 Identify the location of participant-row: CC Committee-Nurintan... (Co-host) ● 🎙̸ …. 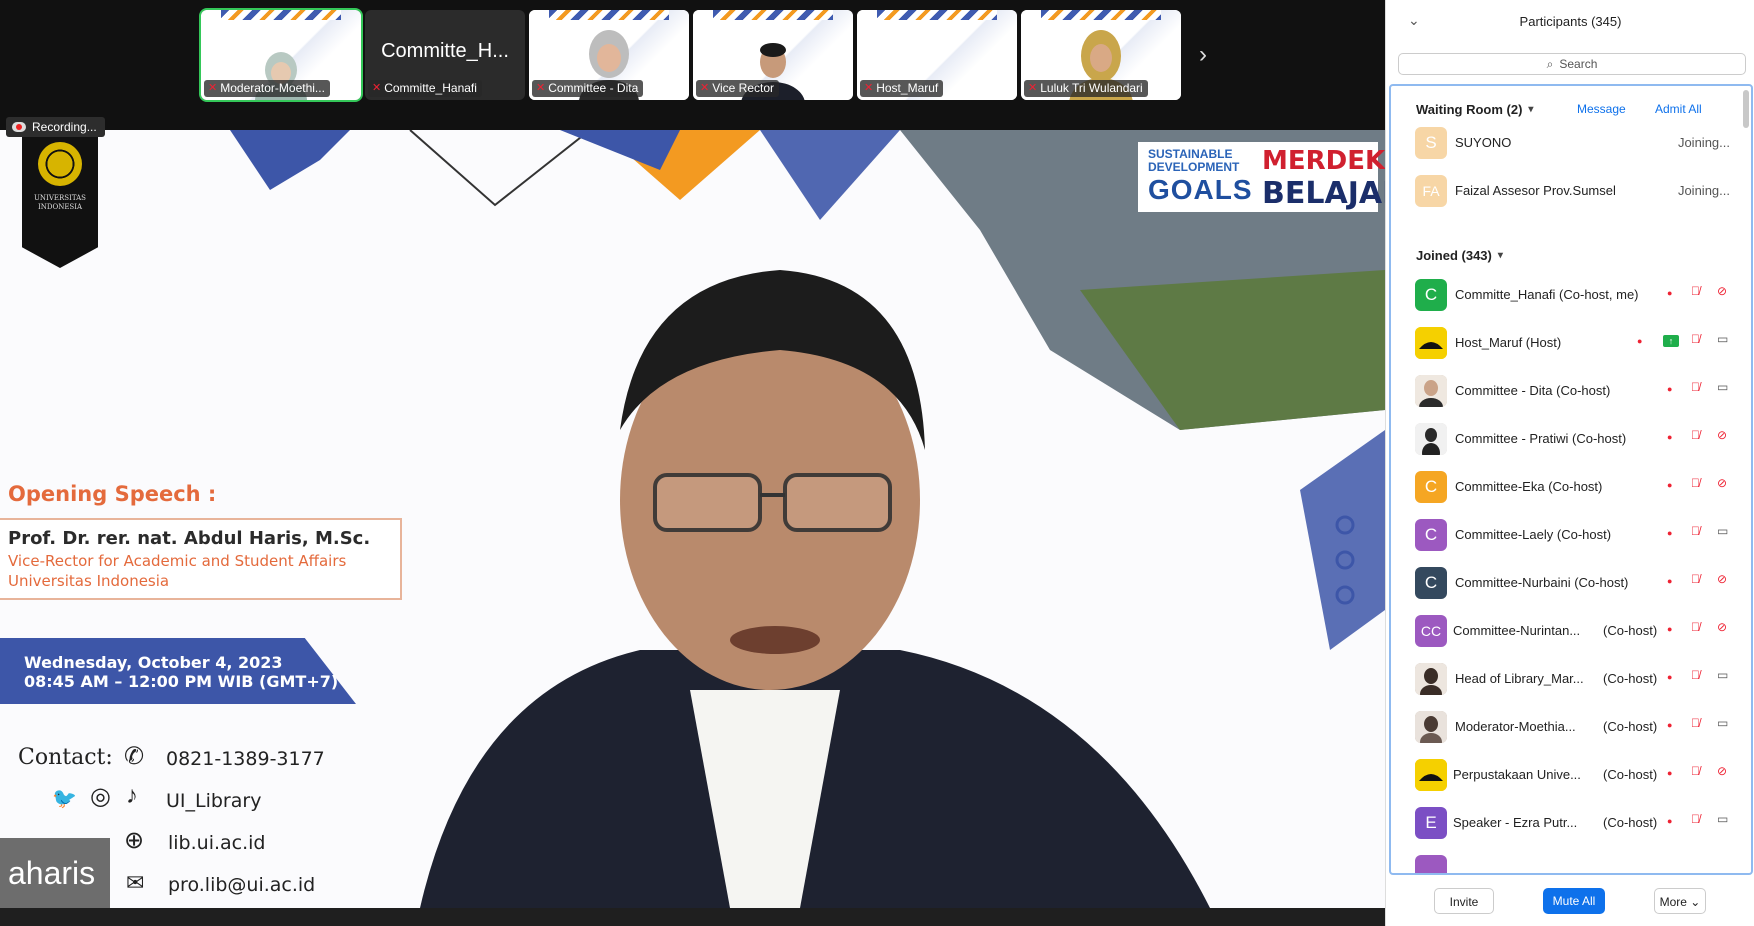
(1568, 630).